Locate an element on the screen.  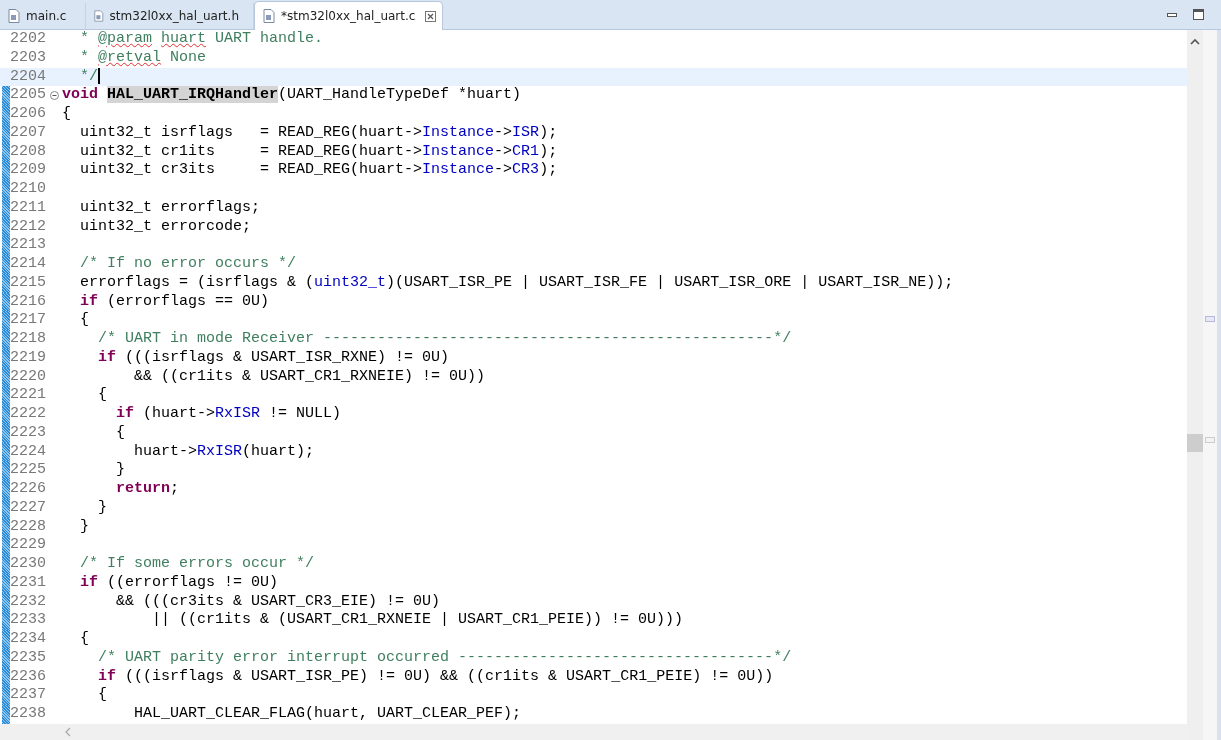
code-line: huart->RxISR(huart); is located at coordinates (224, 452).